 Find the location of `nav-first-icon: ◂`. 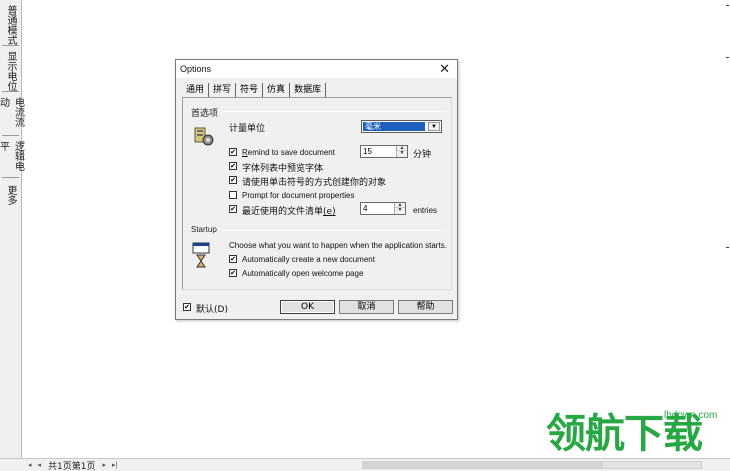

nav-first-icon: ◂ is located at coordinates (30, 465).